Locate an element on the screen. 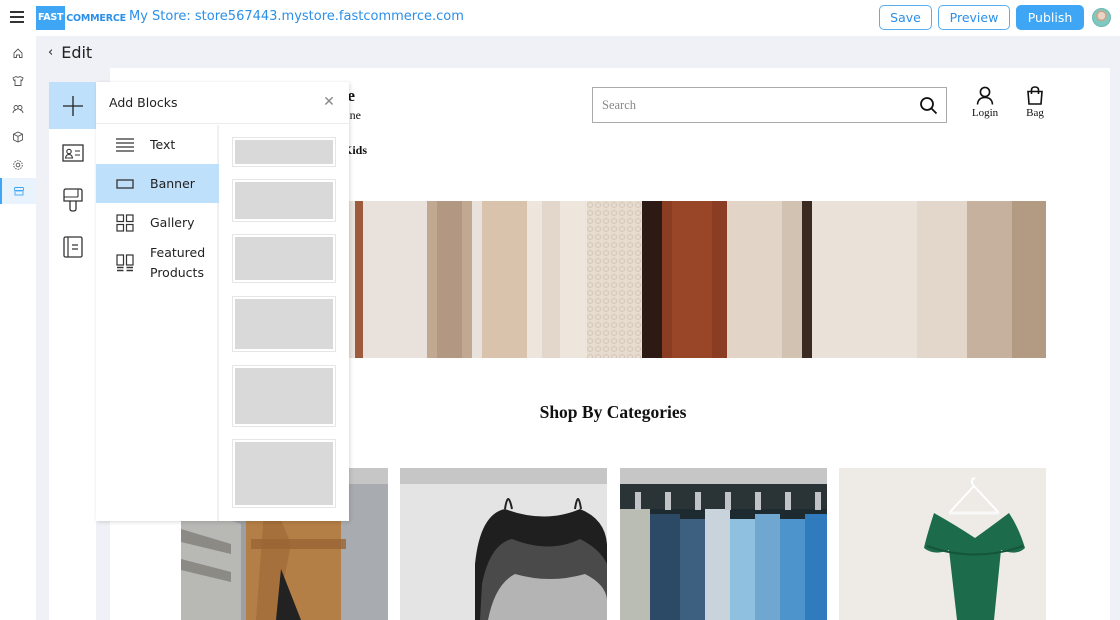  block-item-text: Text is located at coordinates (157, 144).